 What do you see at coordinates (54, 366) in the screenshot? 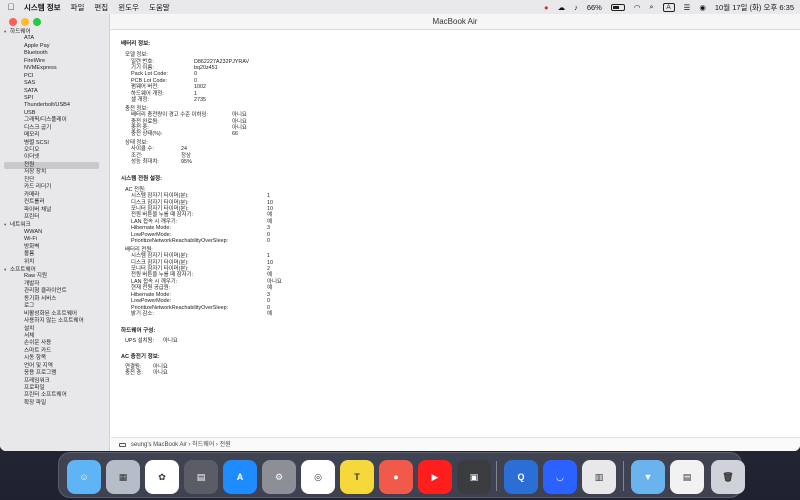
I see `sidebar-item: 언어 및 지역` at bounding box center [54, 366].